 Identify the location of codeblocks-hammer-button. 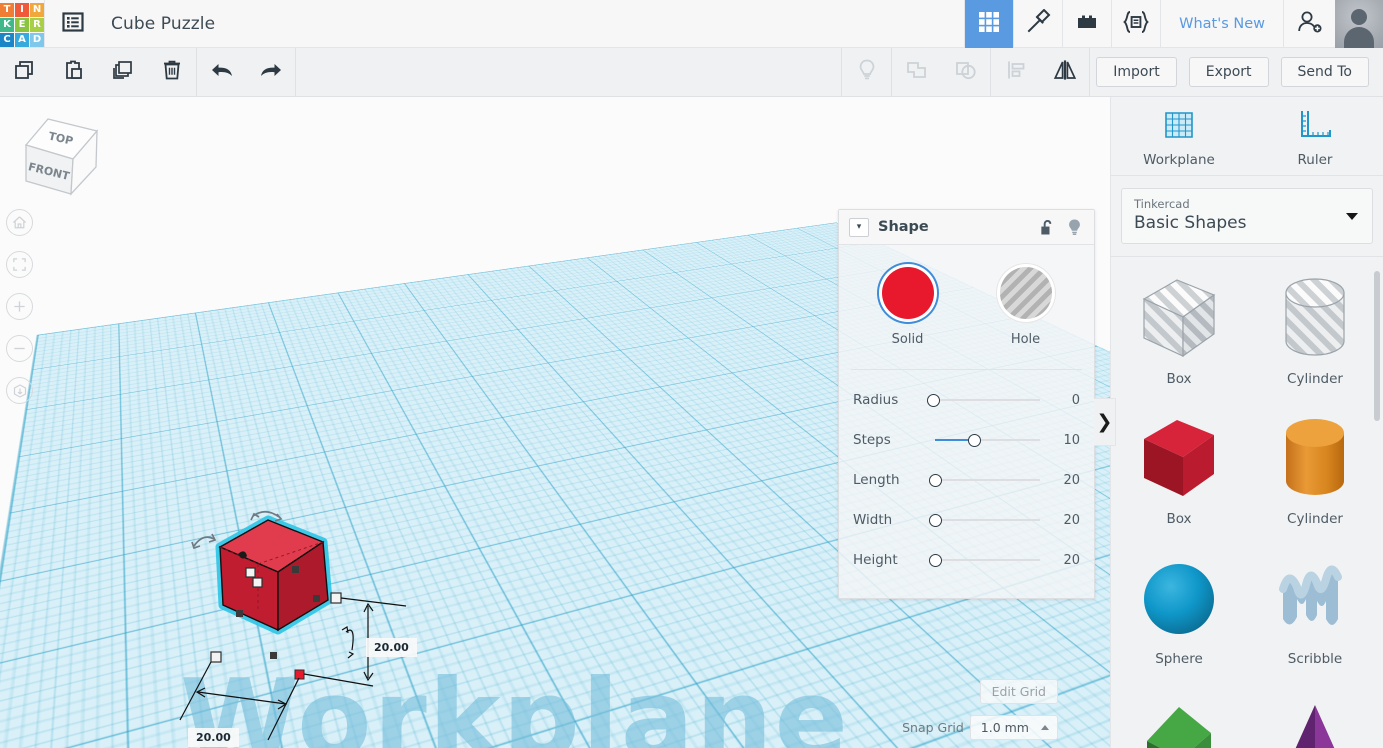
(1037, 24).